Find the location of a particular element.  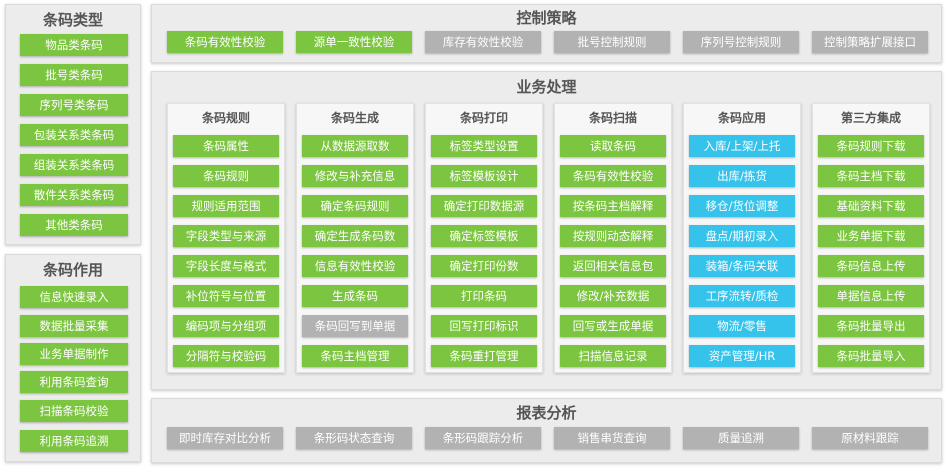

business-item: 条码主档管理 is located at coordinates (355, 356).